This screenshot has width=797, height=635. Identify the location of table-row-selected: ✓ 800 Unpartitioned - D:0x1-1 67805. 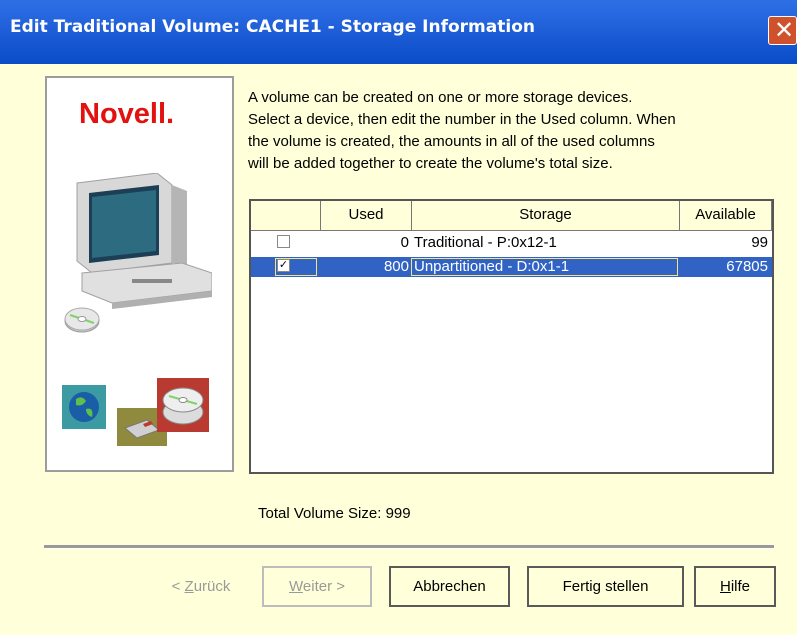
(511, 267).